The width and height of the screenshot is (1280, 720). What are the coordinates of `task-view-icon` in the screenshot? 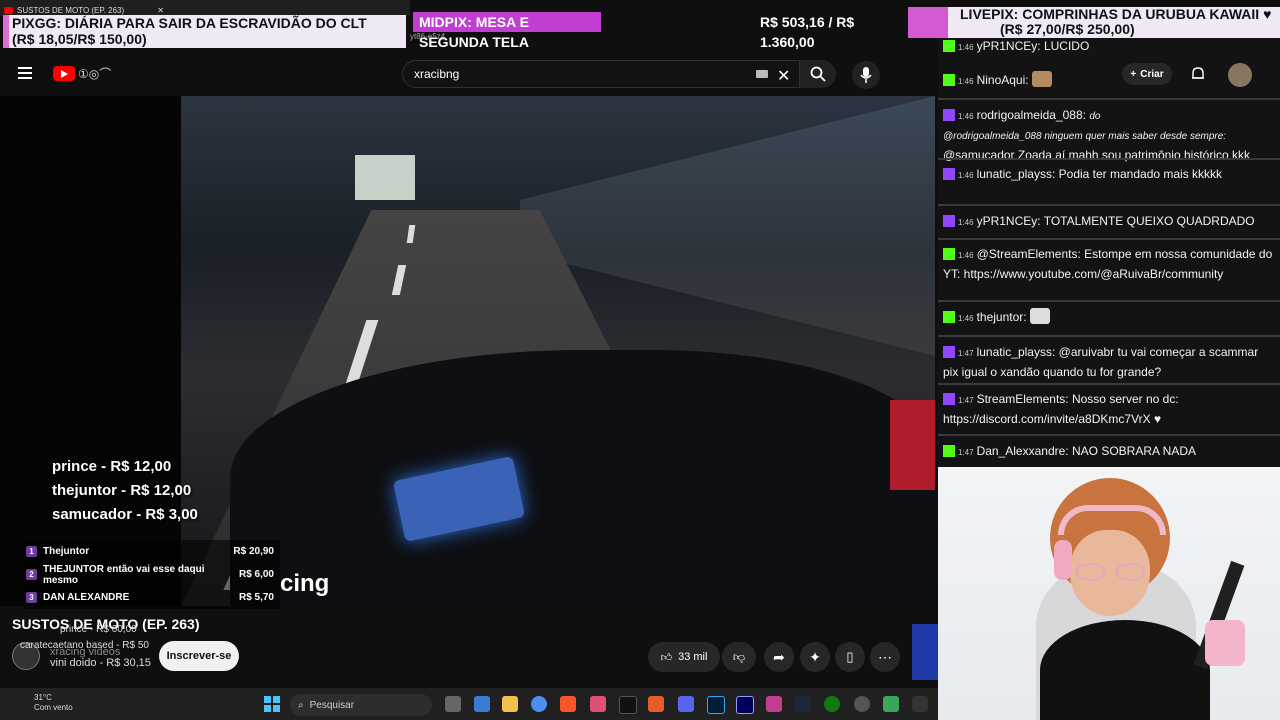 It's located at (453, 704).